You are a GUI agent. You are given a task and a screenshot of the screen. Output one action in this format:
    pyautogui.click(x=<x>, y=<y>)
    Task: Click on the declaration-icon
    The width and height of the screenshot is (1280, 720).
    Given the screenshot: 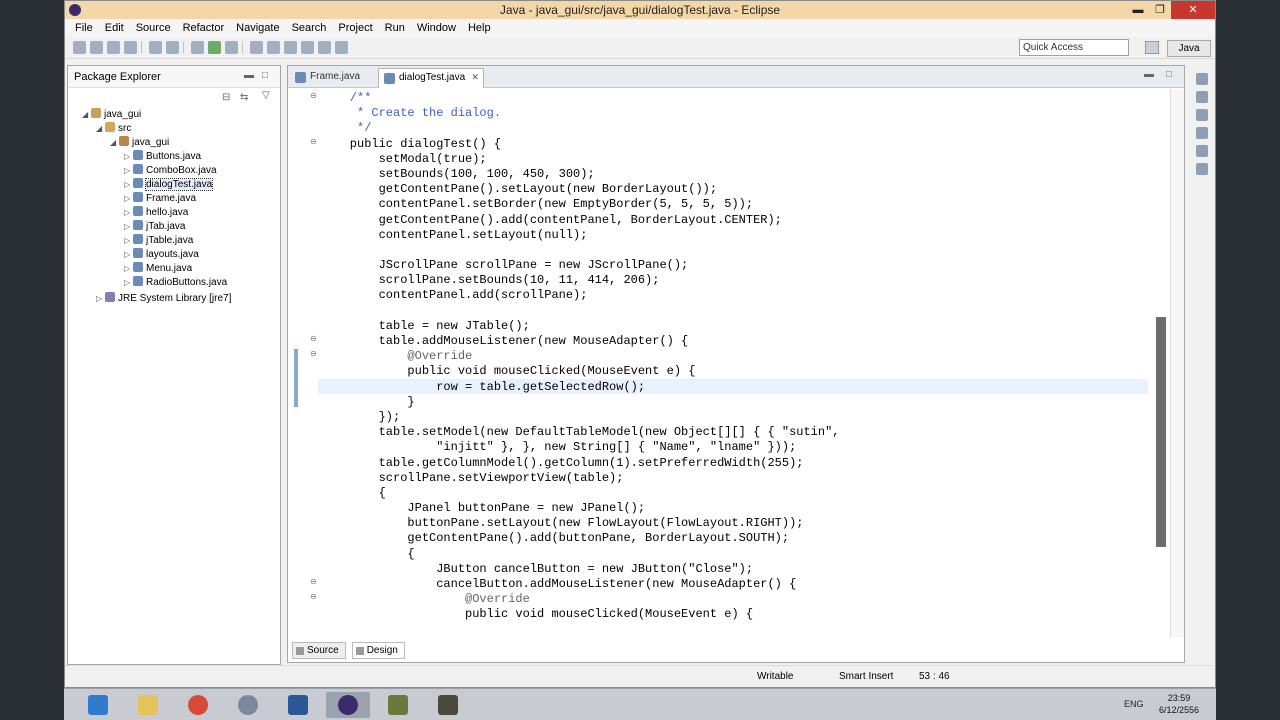 What is the action you would take?
    pyautogui.click(x=1202, y=151)
    